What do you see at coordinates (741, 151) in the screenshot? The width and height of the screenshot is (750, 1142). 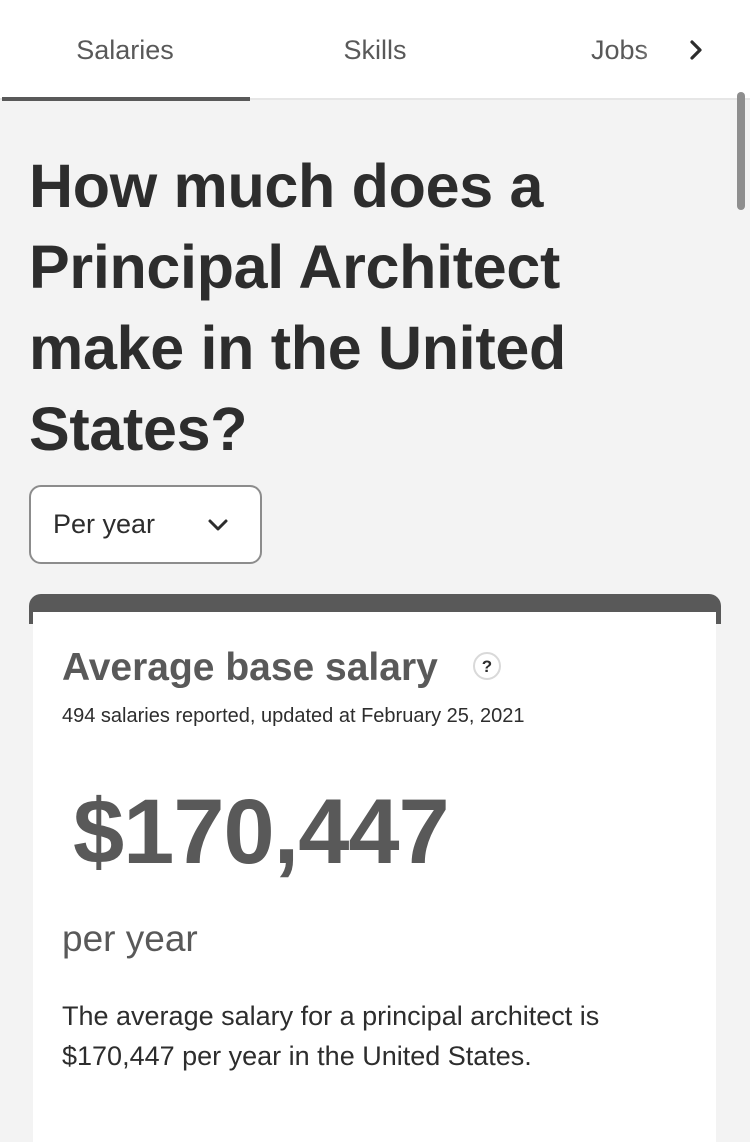 I see `vertical-scrollbar` at bounding box center [741, 151].